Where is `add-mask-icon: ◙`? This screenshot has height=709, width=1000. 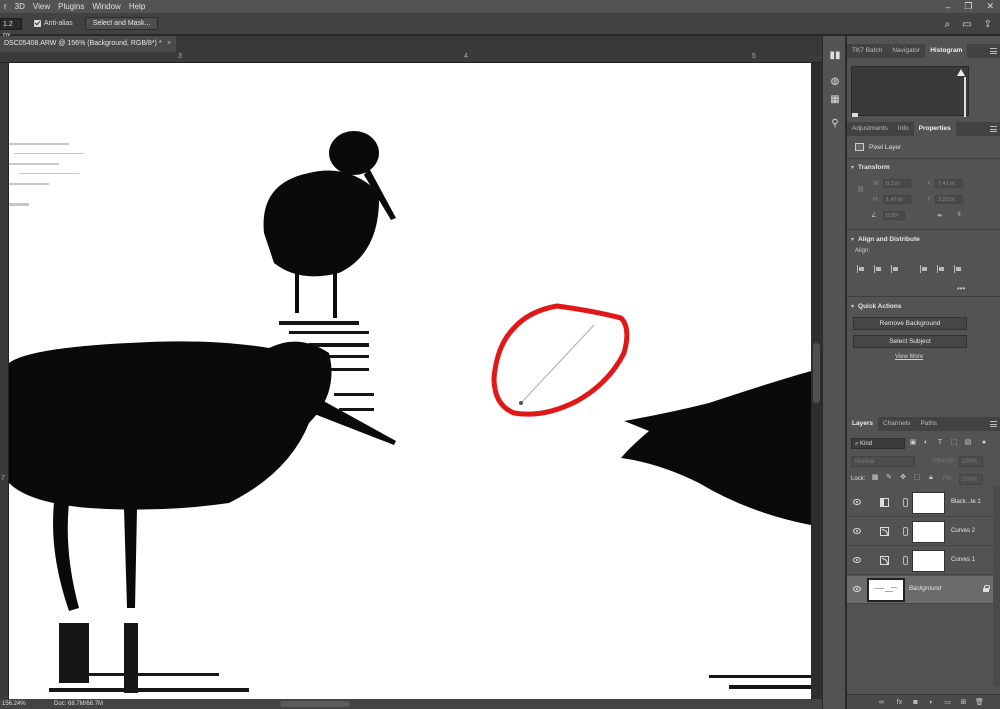
add-mask-icon: ◙ is located at coordinates (915, 702).